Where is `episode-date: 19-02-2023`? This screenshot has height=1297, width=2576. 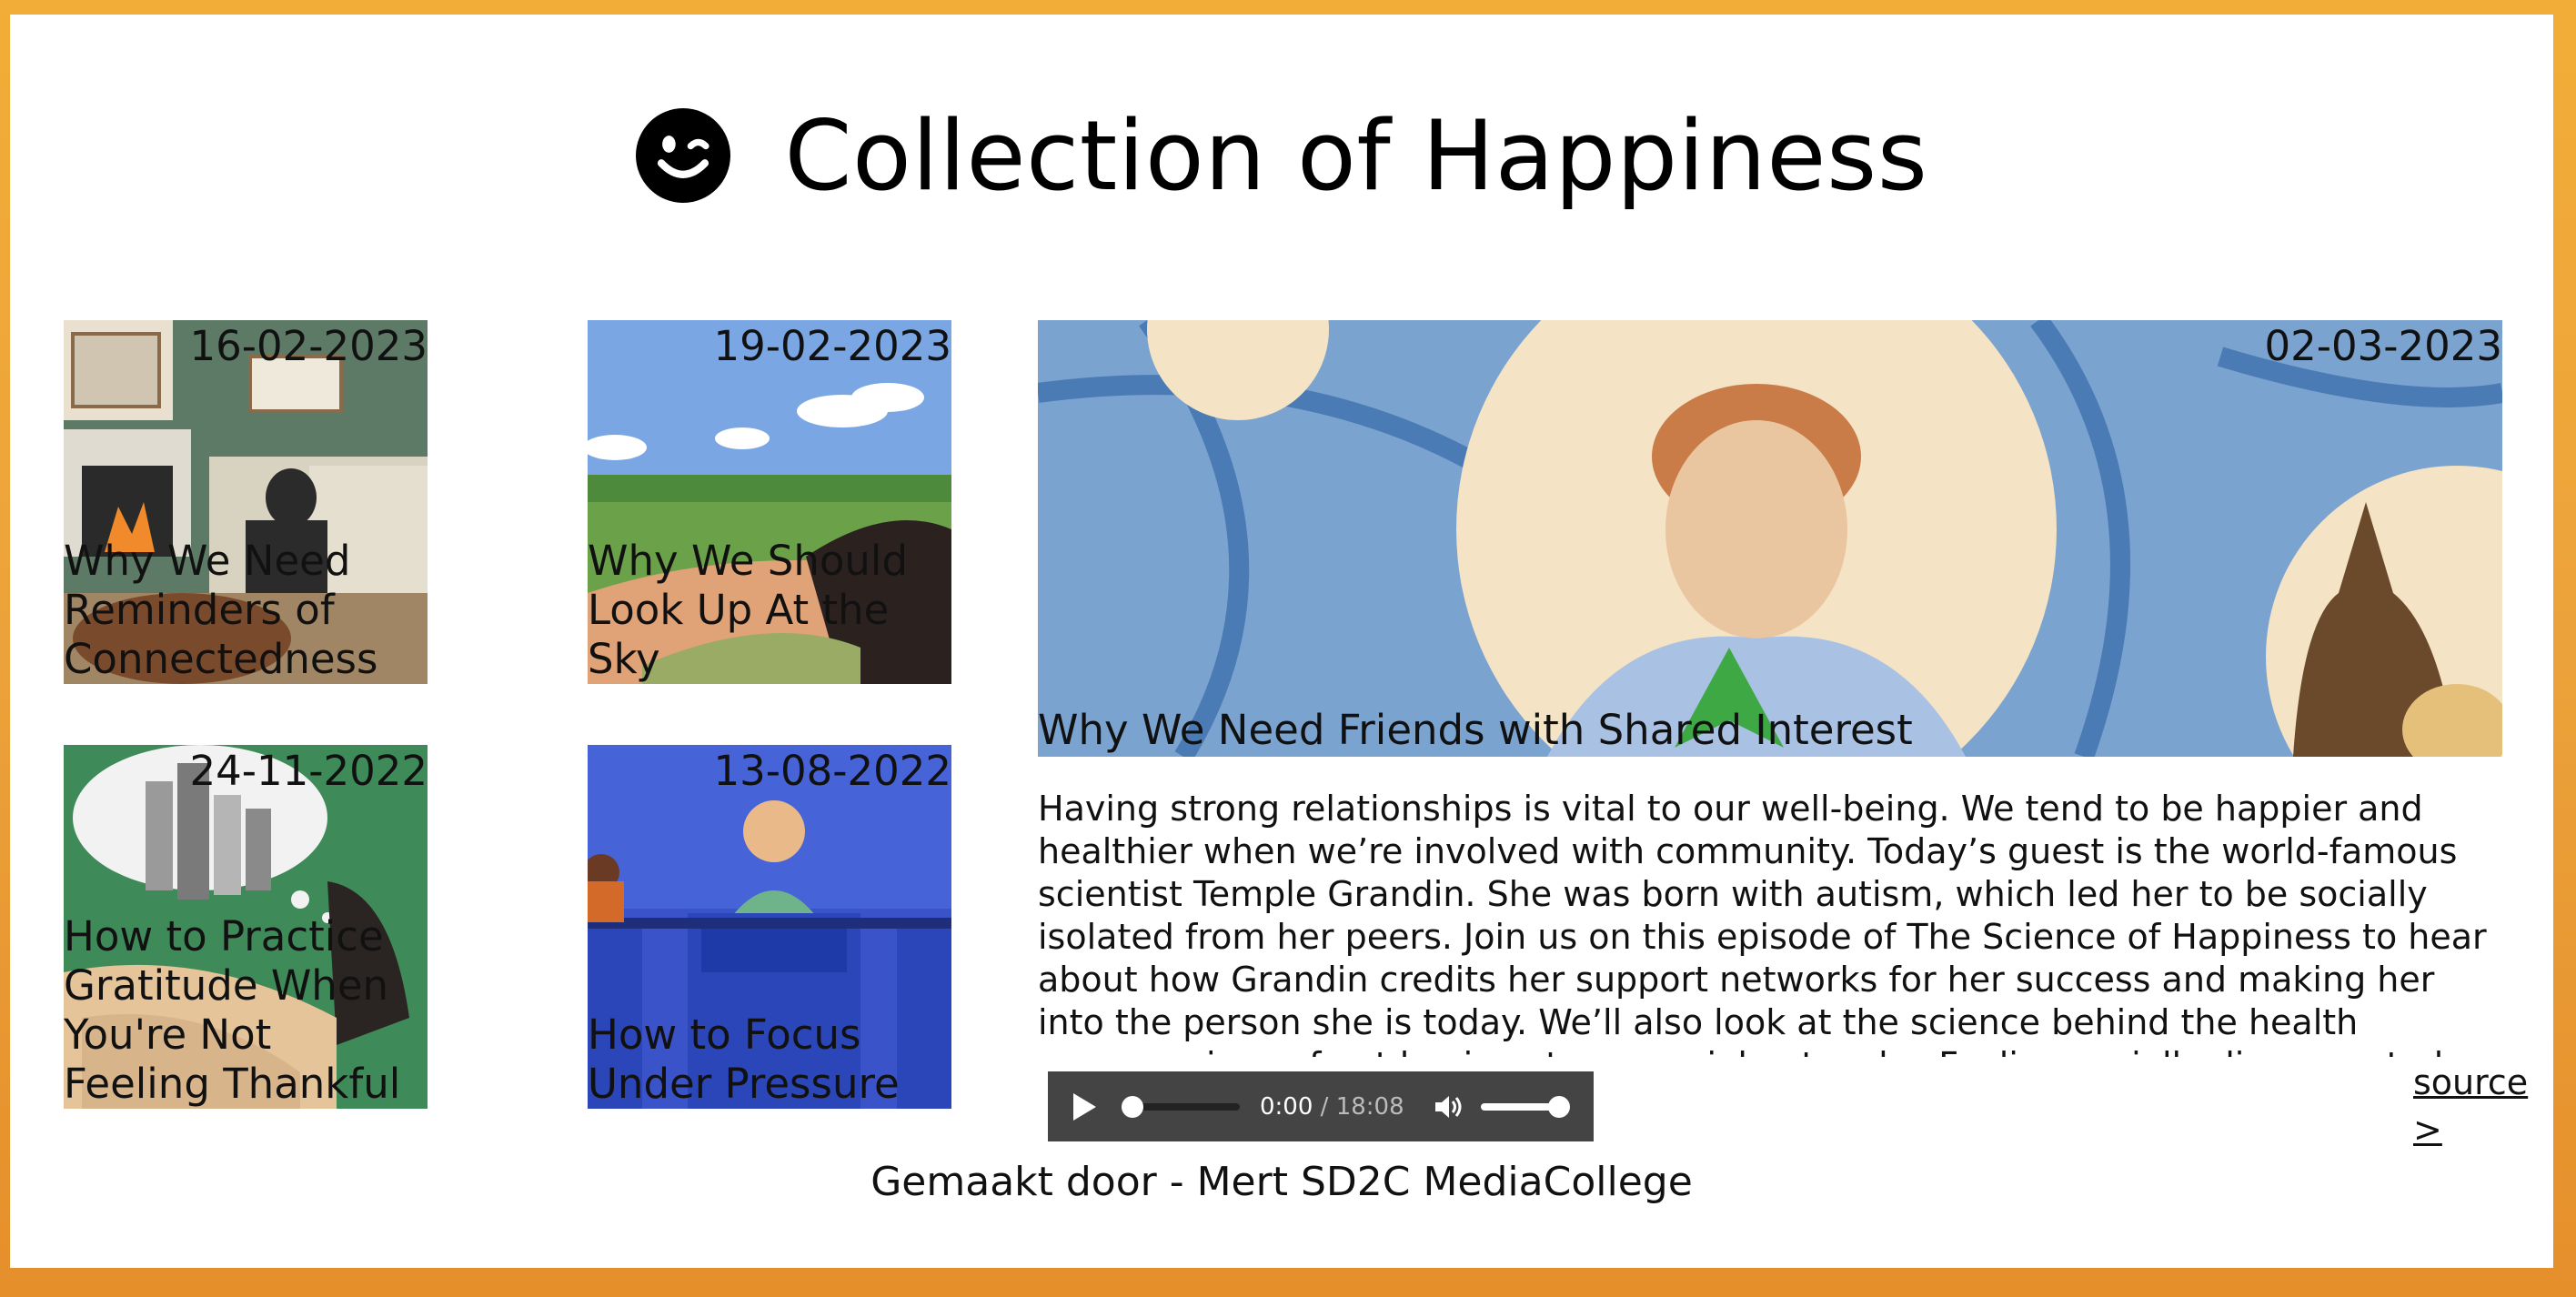 episode-date: 19-02-2023 is located at coordinates (832, 346).